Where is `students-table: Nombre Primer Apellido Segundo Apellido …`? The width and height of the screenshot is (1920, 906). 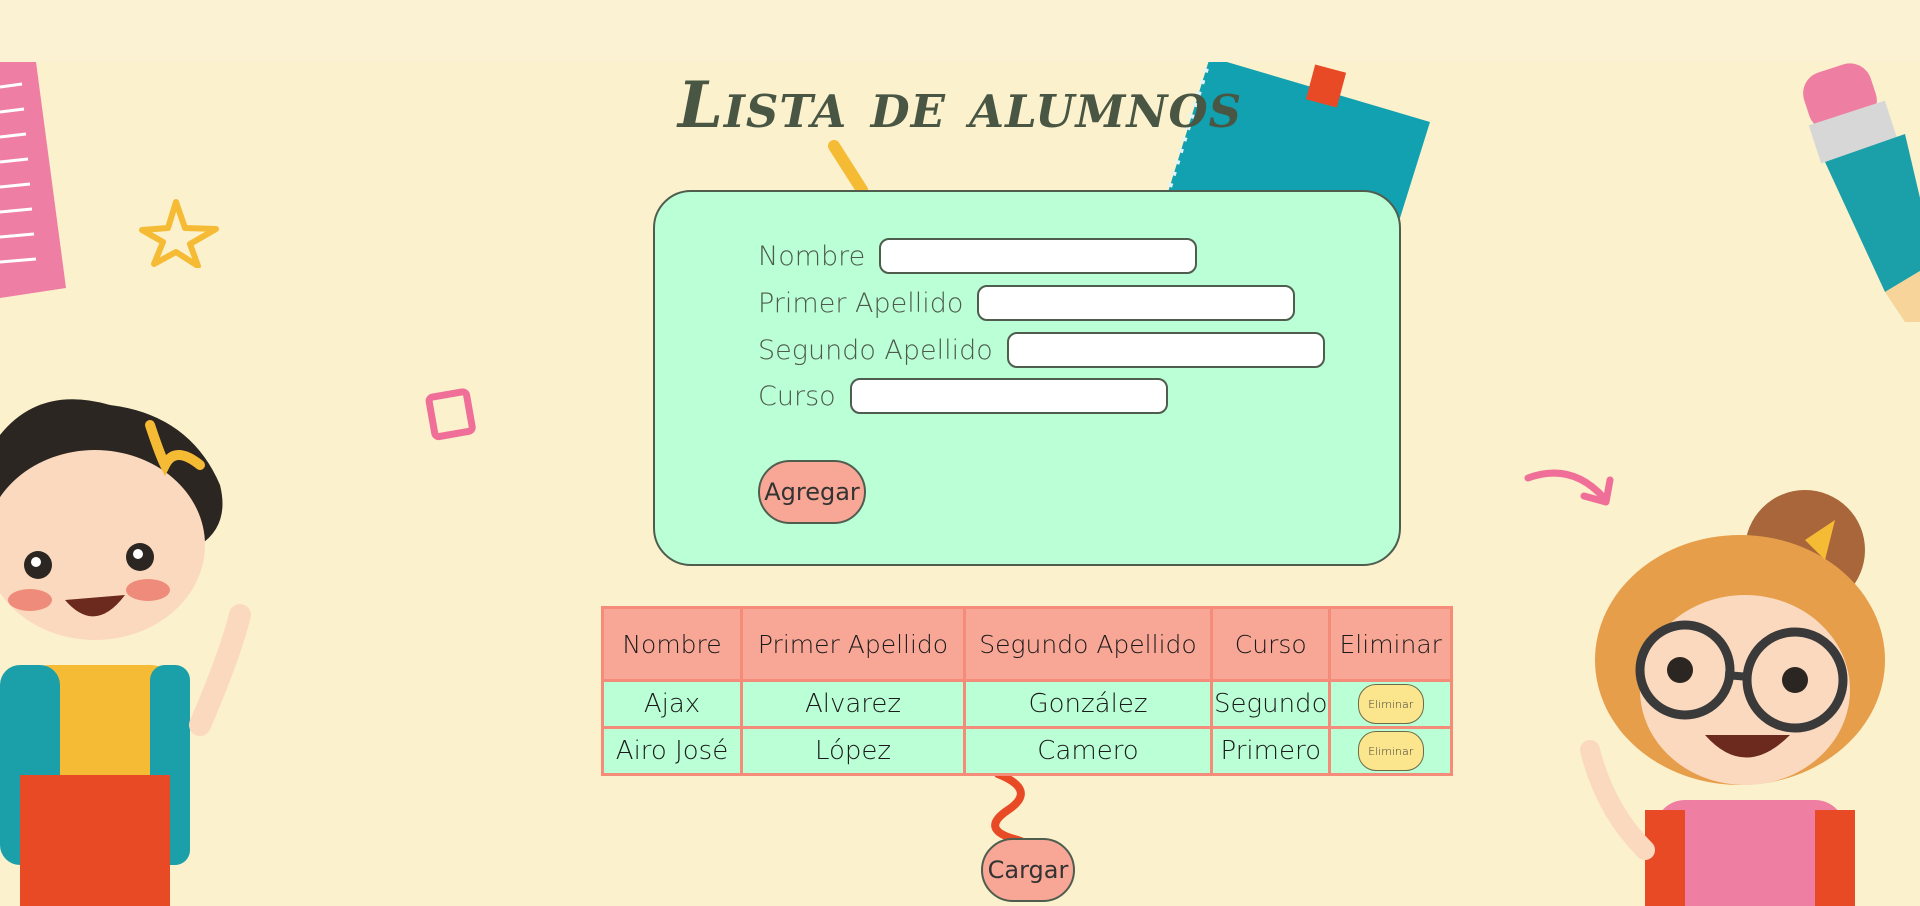
students-table: Nombre Primer Apellido Segundo Apellido … is located at coordinates (1027, 691).